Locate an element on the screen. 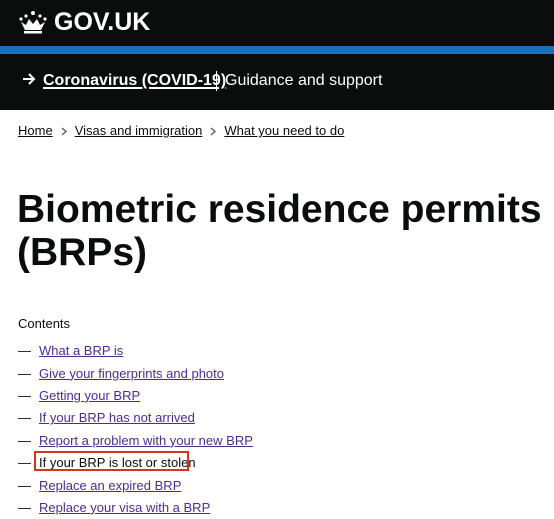 Image resolution: width=554 pixels, height=519 pixels. contents-link-getting-your-brp: Getting your BRP is located at coordinates (89, 396).